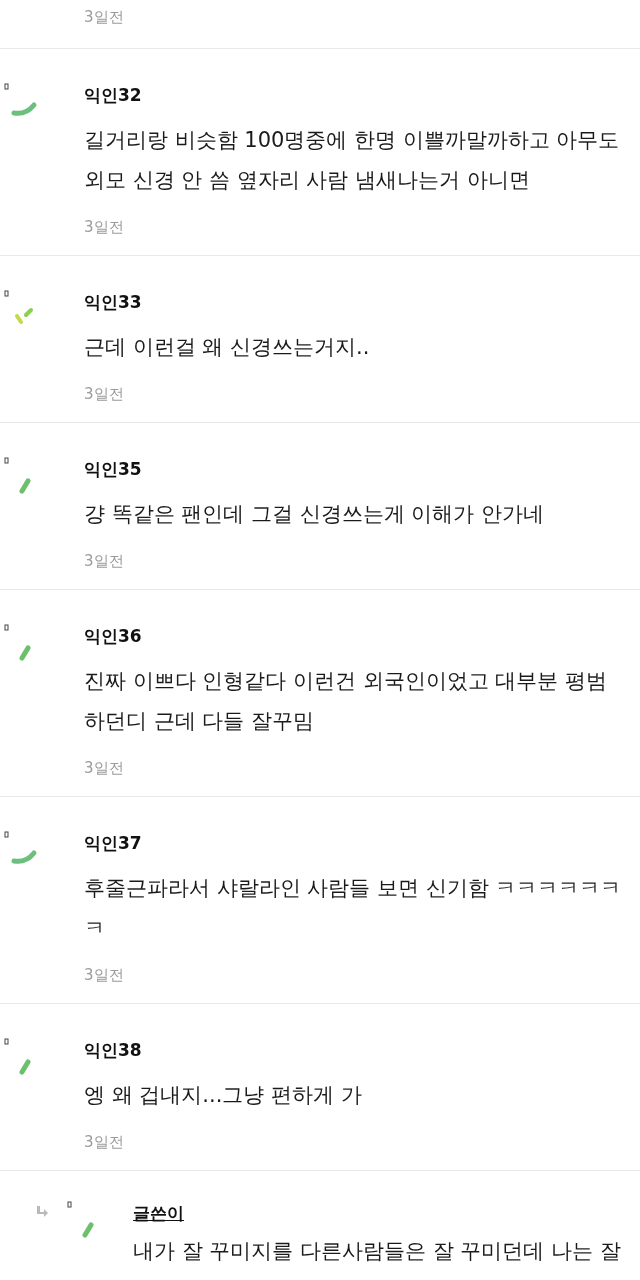 The width and height of the screenshot is (640, 1280). What do you see at coordinates (223, 1095) in the screenshot?
I see `comment-text: 엥 왜 겁내지...그냥 편하게 가` at bounding box center [223, 1095].